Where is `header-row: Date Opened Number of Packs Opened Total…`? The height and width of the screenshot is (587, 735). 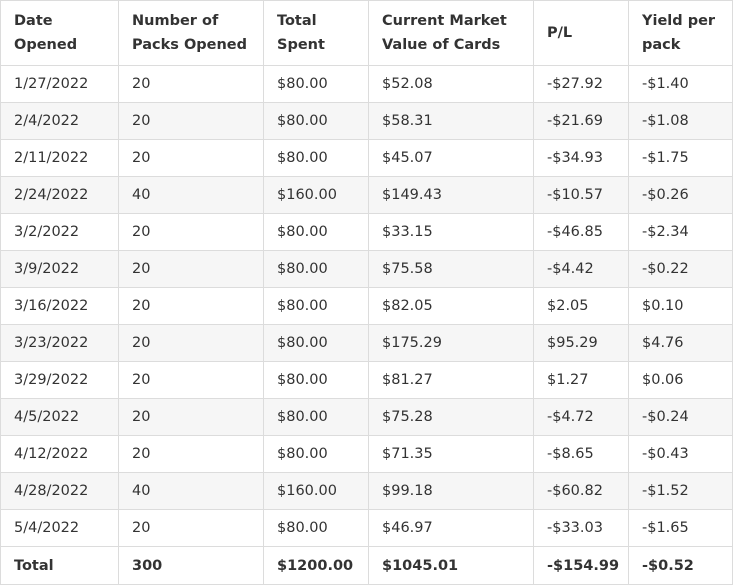 header-row: Date Opened Number of Packs Opened Total… is located at coordinates (366, 33).